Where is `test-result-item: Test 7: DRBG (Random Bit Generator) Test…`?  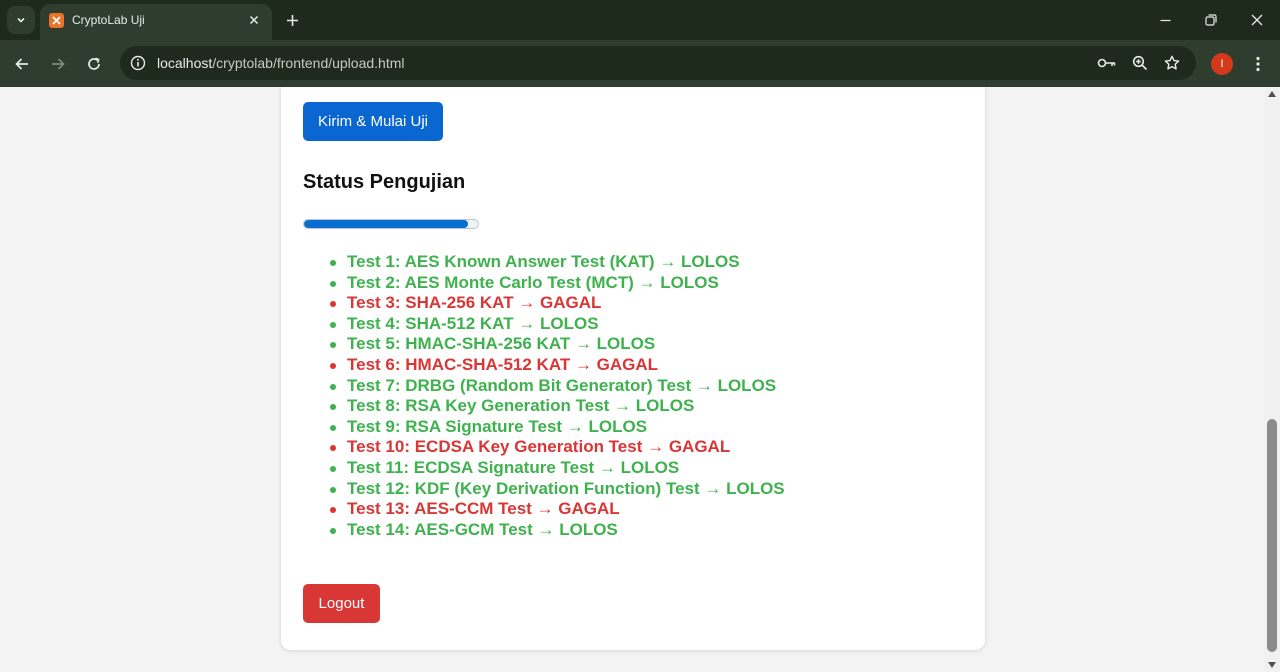
test-result-item: Test 7: DRBG (Random Bit Generator) Test… is located at coordinates (544, 386).